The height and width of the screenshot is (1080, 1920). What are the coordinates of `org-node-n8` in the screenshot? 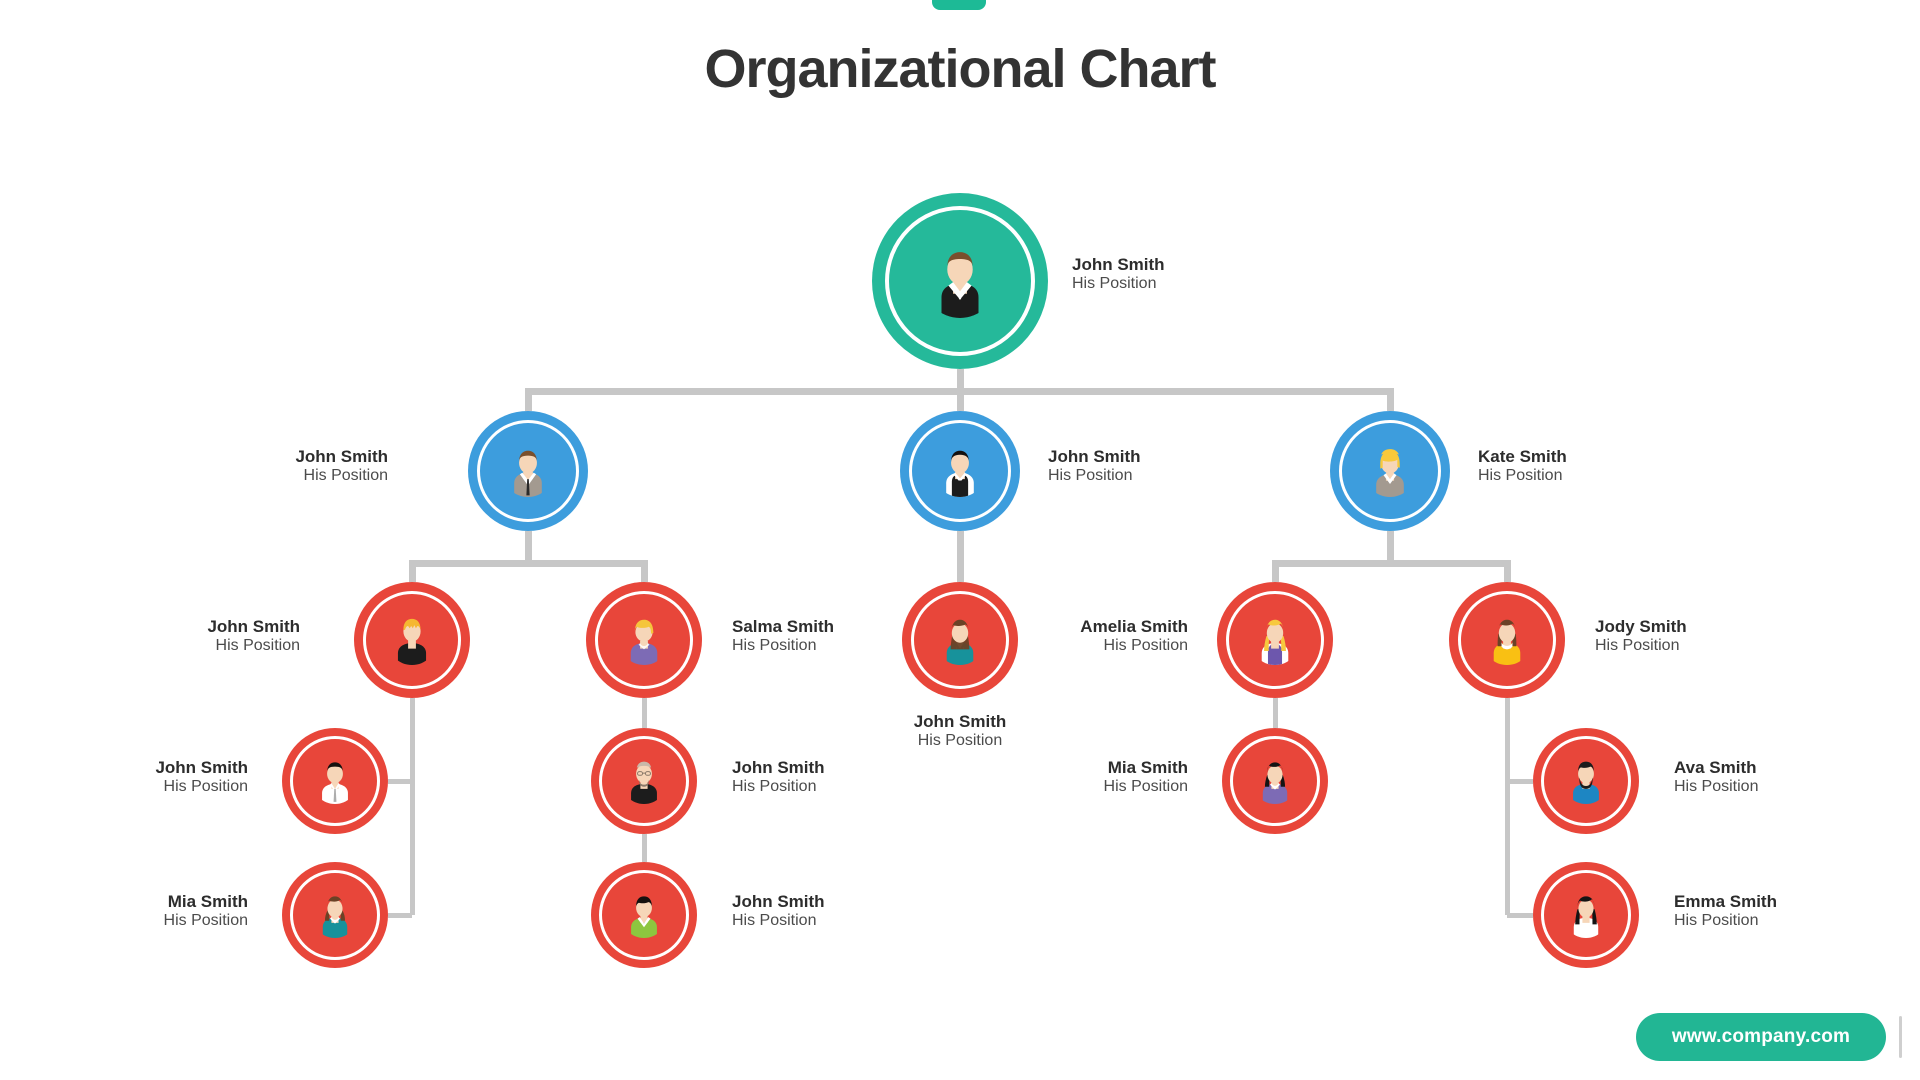 It's located at (1507, 640).